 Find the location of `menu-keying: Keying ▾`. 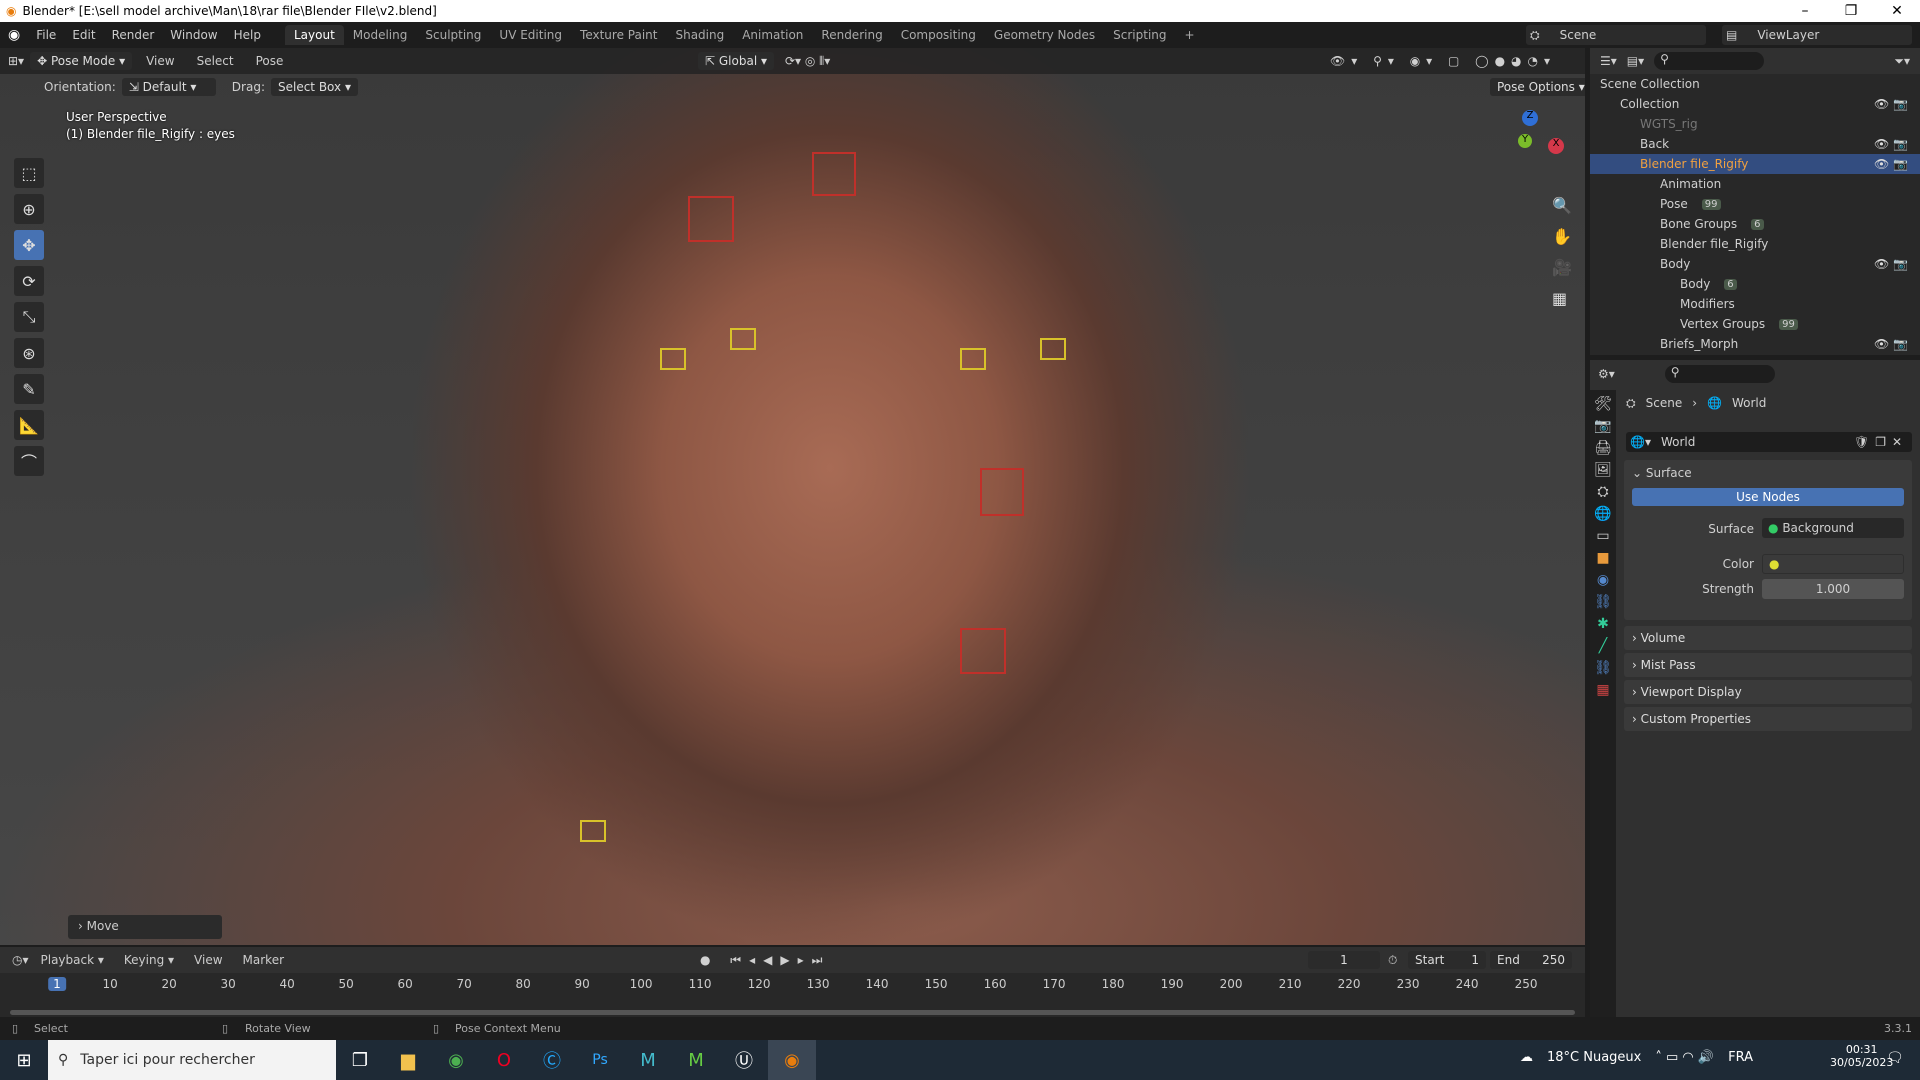

menu-keying: Keying ▾ is located at coordinates (149, 960).